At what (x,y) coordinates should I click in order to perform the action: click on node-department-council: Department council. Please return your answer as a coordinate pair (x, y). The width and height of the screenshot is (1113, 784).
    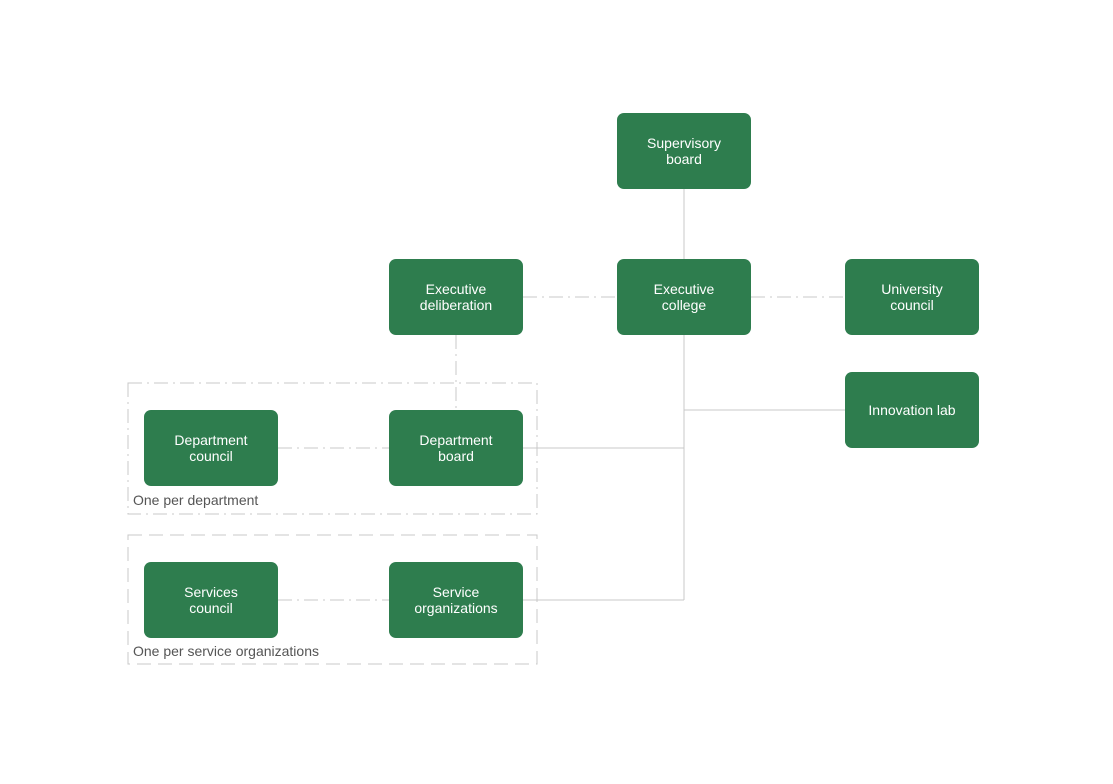
    Looking at the image, I should click on (211, 448).